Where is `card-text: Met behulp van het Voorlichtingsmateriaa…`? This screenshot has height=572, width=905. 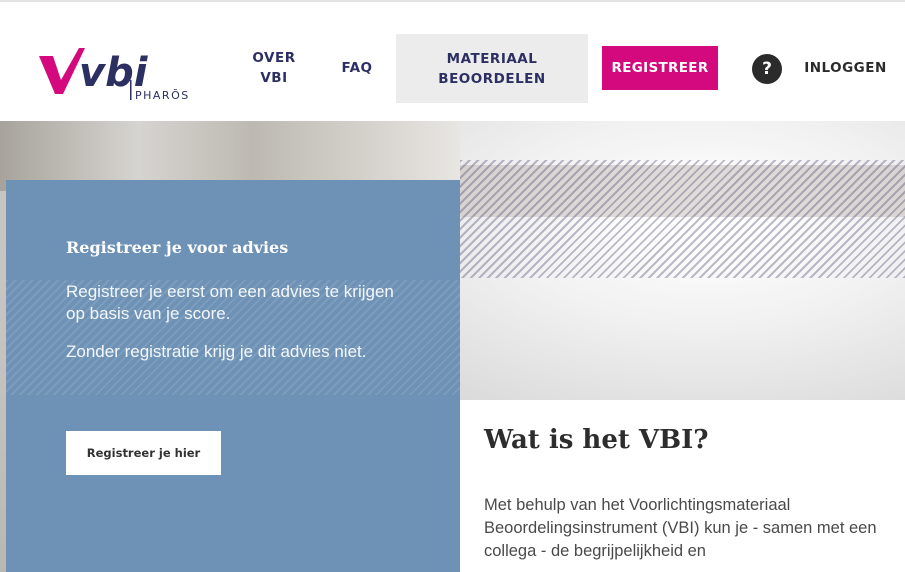
card-text: Met behulp van het Voorlichtingsmateriaa… is located at coordinates (680, 528).